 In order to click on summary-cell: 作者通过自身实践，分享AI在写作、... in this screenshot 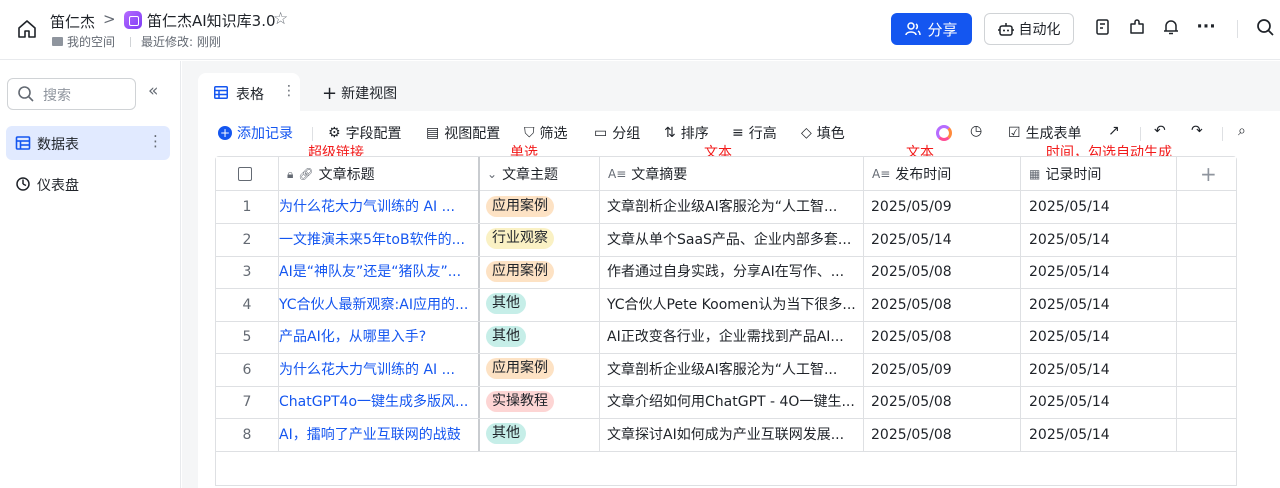, I will do `click(737, 272)`.